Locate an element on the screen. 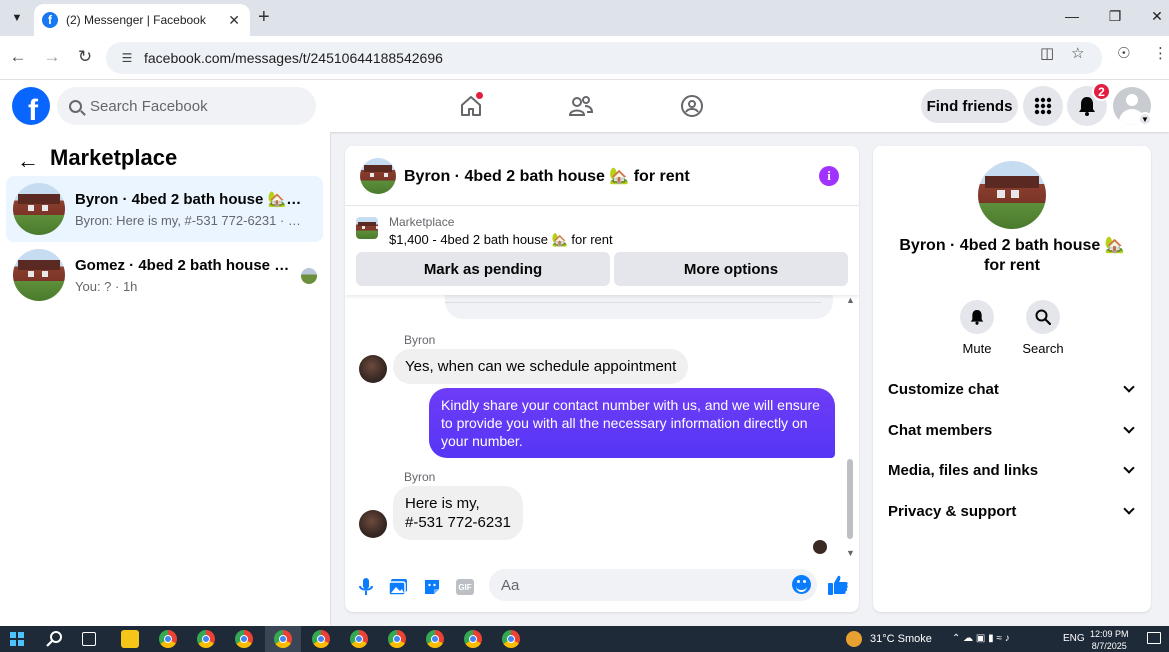 Image resolution: width=1169 pixels, height=652 pixels. message-line: Here is my, is located at coordinates (442, 503).